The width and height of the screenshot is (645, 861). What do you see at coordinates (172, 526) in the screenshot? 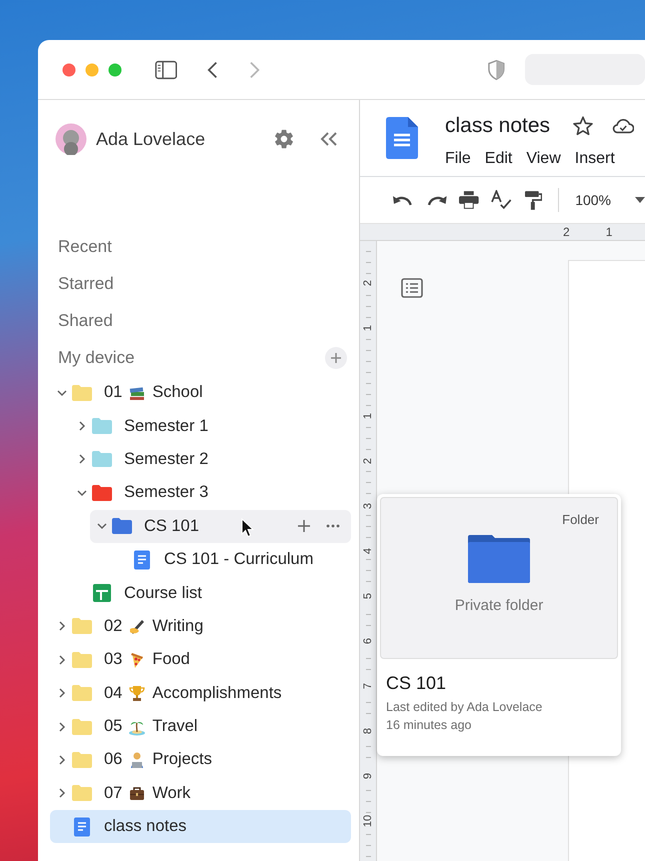
I see `item-name: CS 101` at bounding box center [172, 526].